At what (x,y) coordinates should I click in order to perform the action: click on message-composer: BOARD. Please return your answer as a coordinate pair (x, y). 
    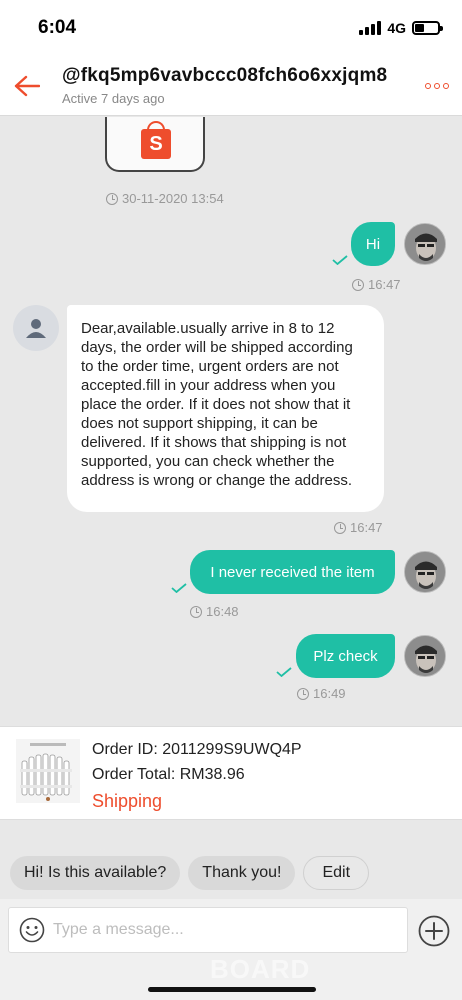
    Looking at the image, I should click on (231, 949).